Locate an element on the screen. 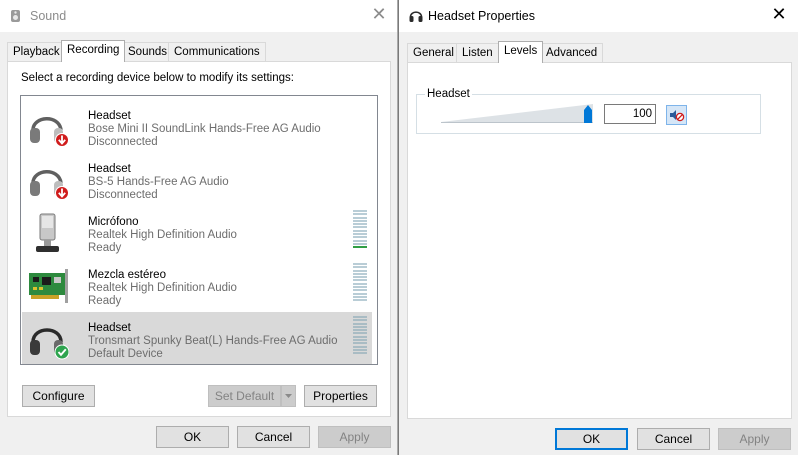 The width and height of the screenshot is (798, 455). device-desc: BS-5 Hands-Free AG Audio is located at coordinates (158, 182).